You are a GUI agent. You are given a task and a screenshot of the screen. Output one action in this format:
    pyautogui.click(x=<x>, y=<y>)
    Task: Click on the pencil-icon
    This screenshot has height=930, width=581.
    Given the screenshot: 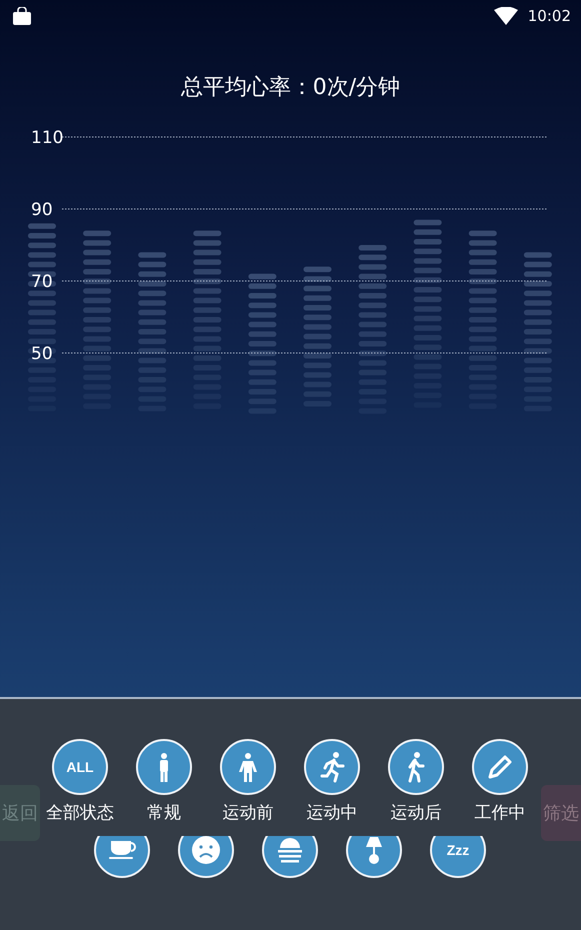 What is the action you would take?
    pyautogui.click(x=500, y=767)
    